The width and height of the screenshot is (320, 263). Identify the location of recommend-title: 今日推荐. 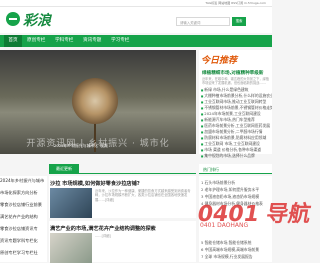
(219, 61).